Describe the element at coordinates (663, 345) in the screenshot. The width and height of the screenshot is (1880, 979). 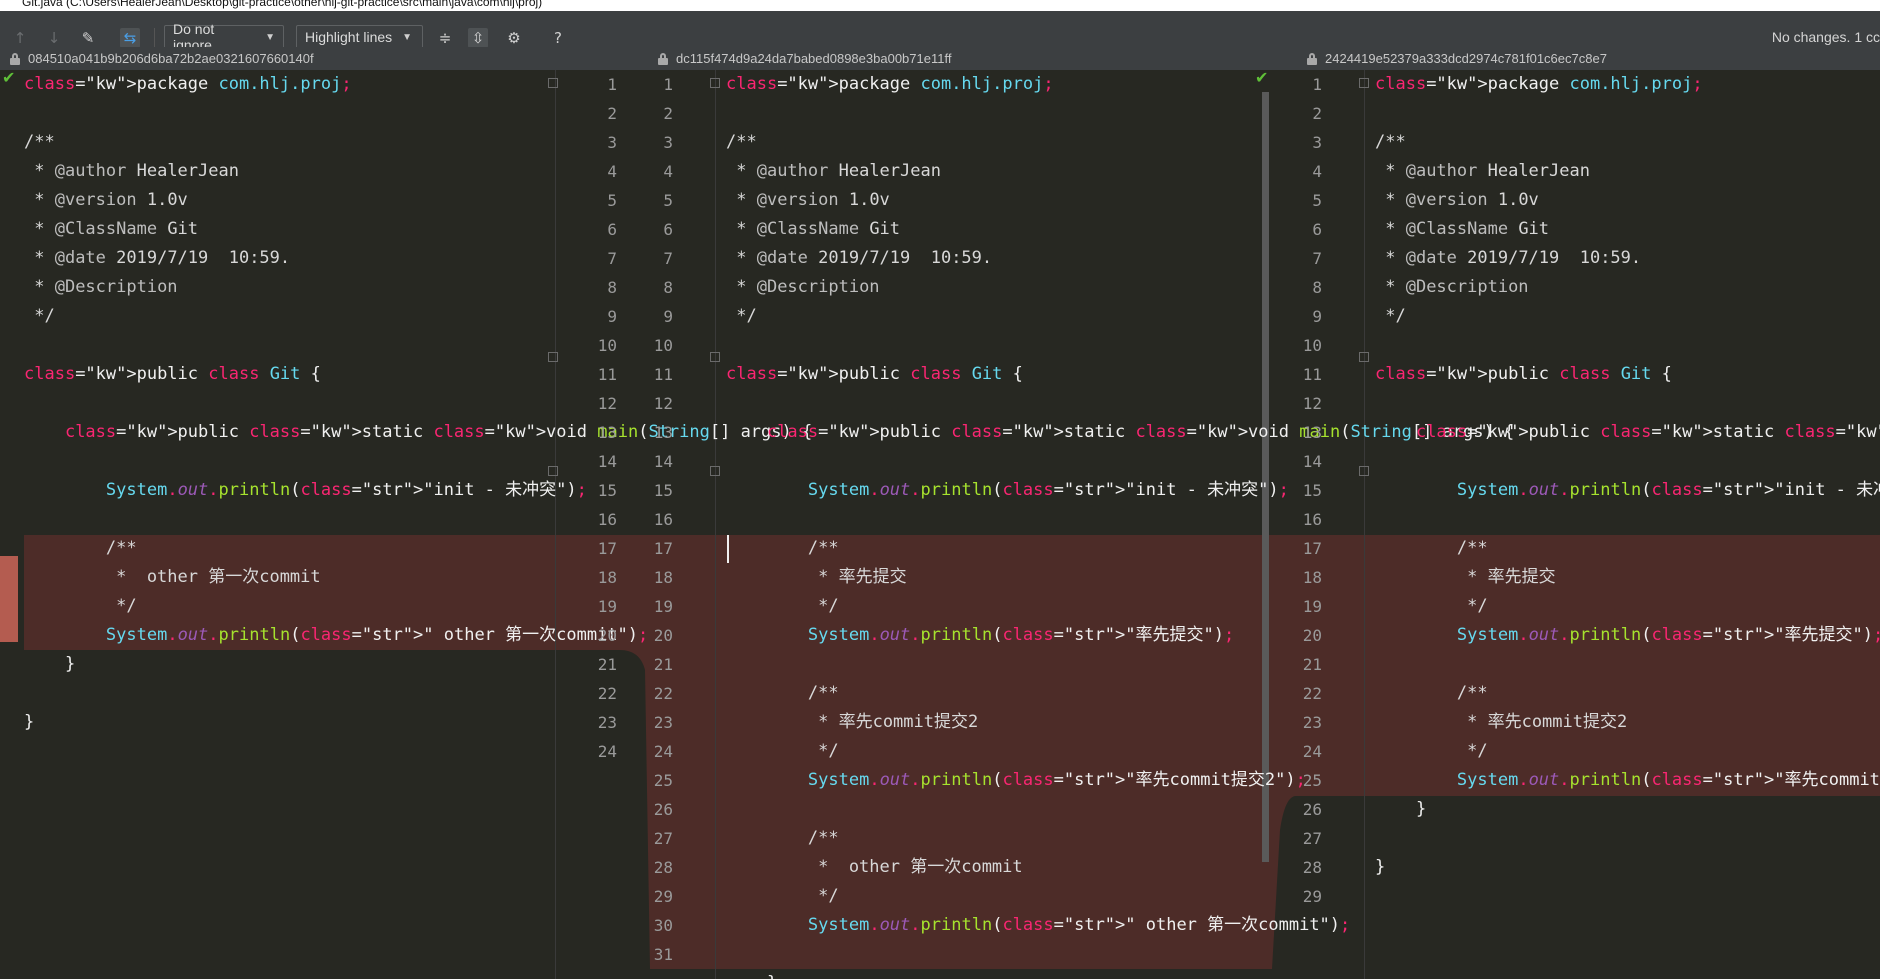
I see `line-number: 10` at that location.